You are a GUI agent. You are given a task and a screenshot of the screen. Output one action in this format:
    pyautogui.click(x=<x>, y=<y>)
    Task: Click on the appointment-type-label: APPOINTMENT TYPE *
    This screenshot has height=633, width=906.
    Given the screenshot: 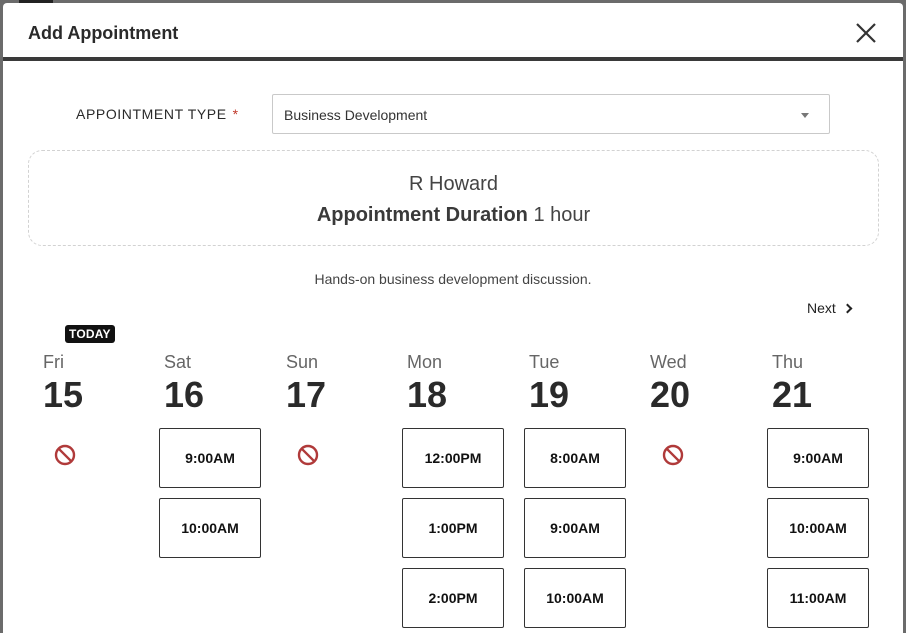 What is the action you would take?
    pyautogui.click(x=157, y=114)
    